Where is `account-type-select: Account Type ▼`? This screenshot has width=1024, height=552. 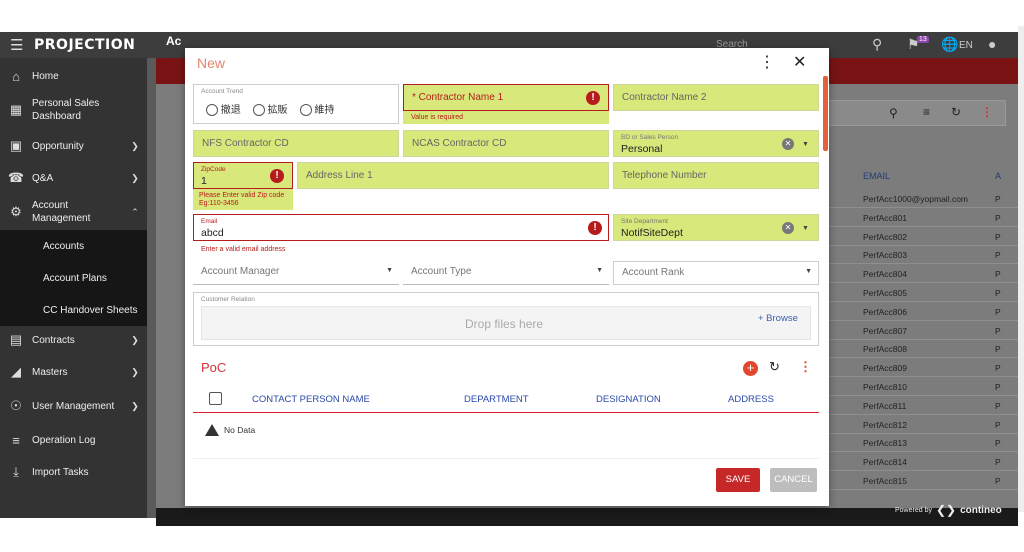 account-type-select: Account Type ▼ is located at coordinates (506, 273).